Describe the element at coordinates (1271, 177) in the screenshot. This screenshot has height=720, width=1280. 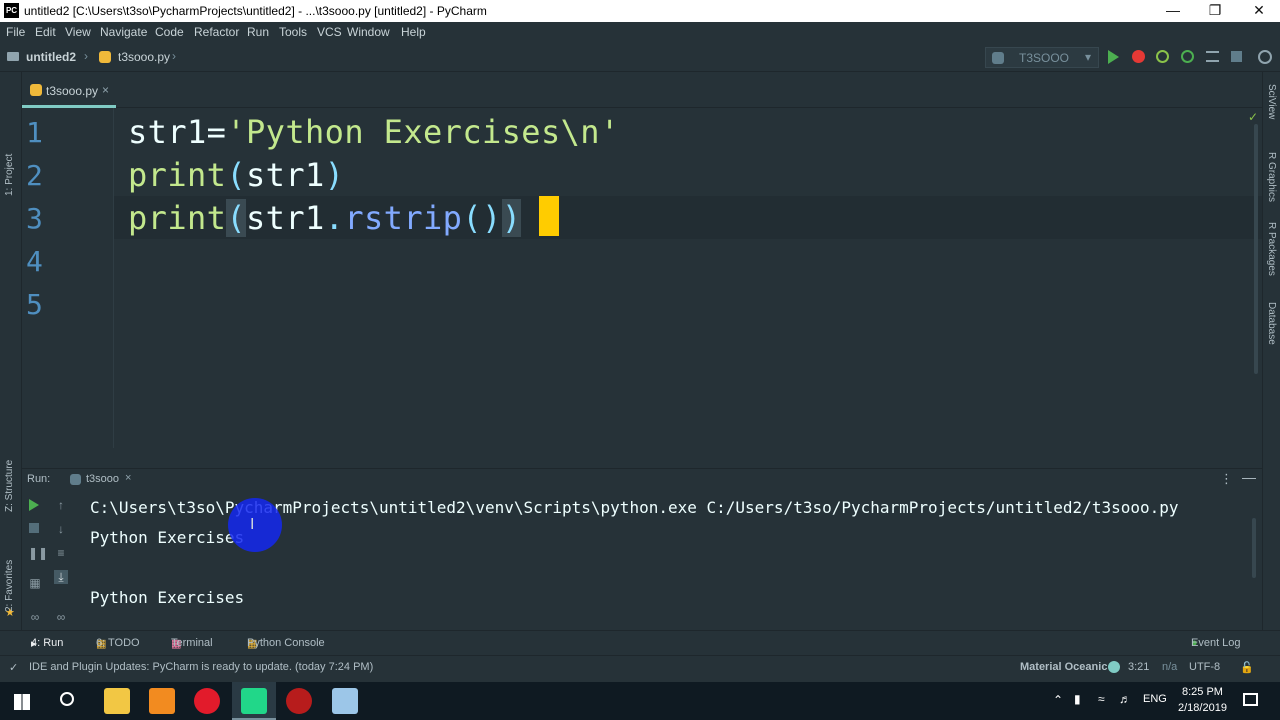
I see `r-graphics-tool-button: R Graphics` at that location.